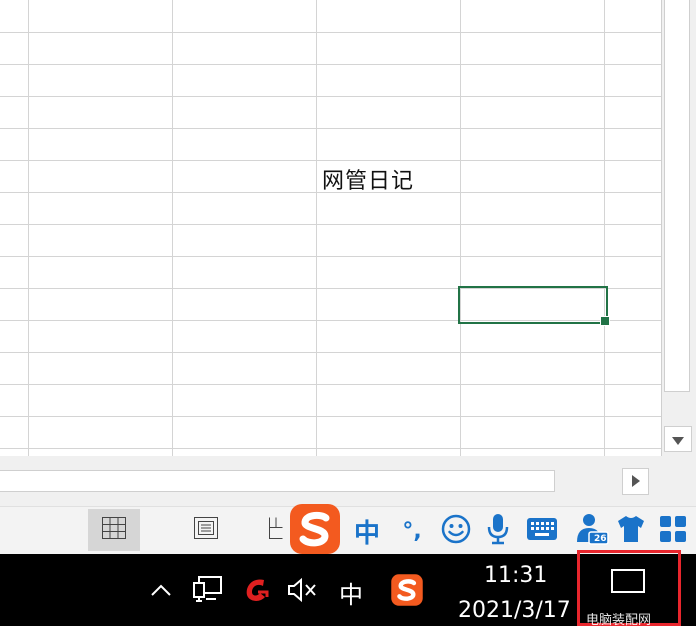 The image size is (696, 639). I want to click on vertical-scrollbar, so click(678, 228).